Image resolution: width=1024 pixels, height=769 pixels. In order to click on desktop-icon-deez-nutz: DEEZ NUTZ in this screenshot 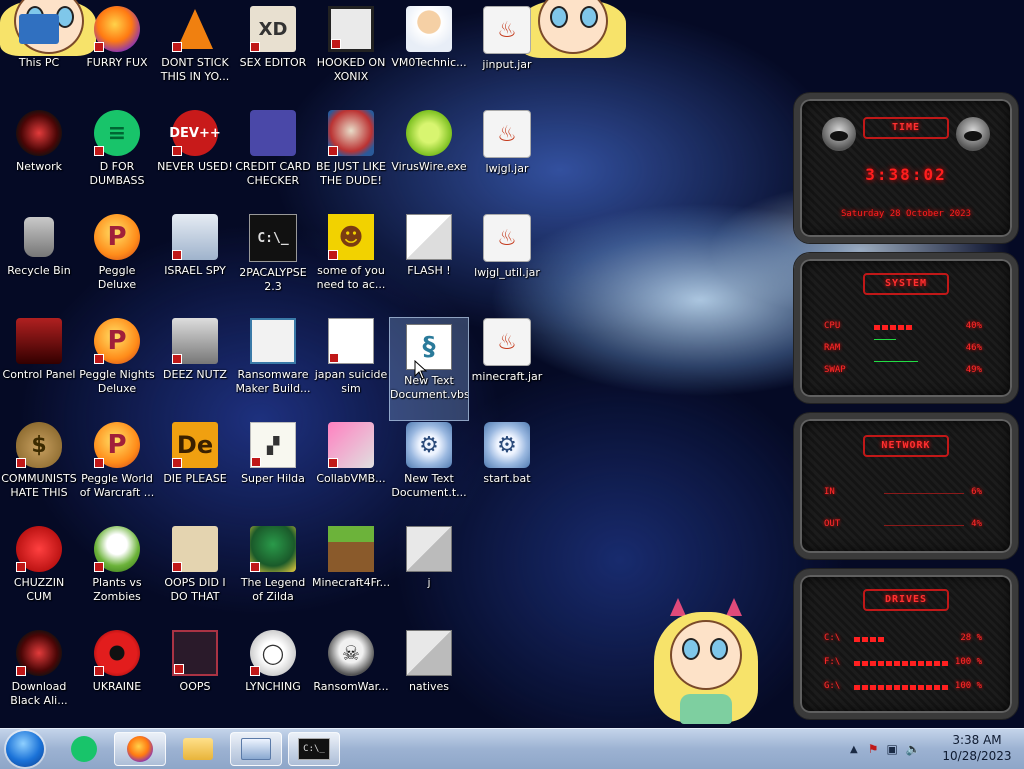, I will do `click(195, 363)`.